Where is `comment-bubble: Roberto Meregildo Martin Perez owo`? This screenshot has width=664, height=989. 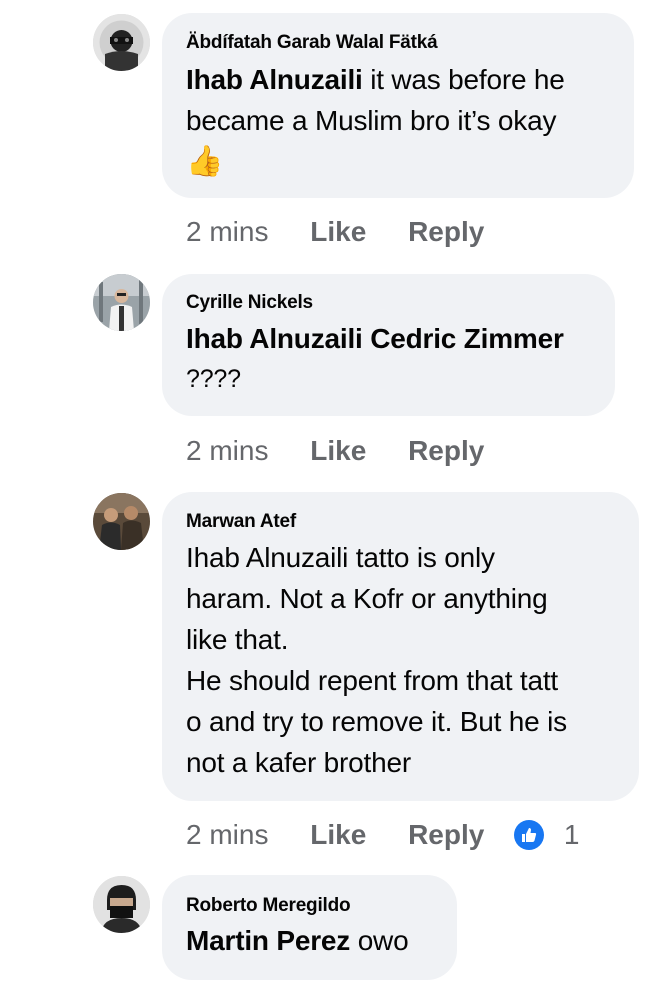 comment-bubble: Roberto Meregildo Martin Perez owo is located at coordinates (309, 927).